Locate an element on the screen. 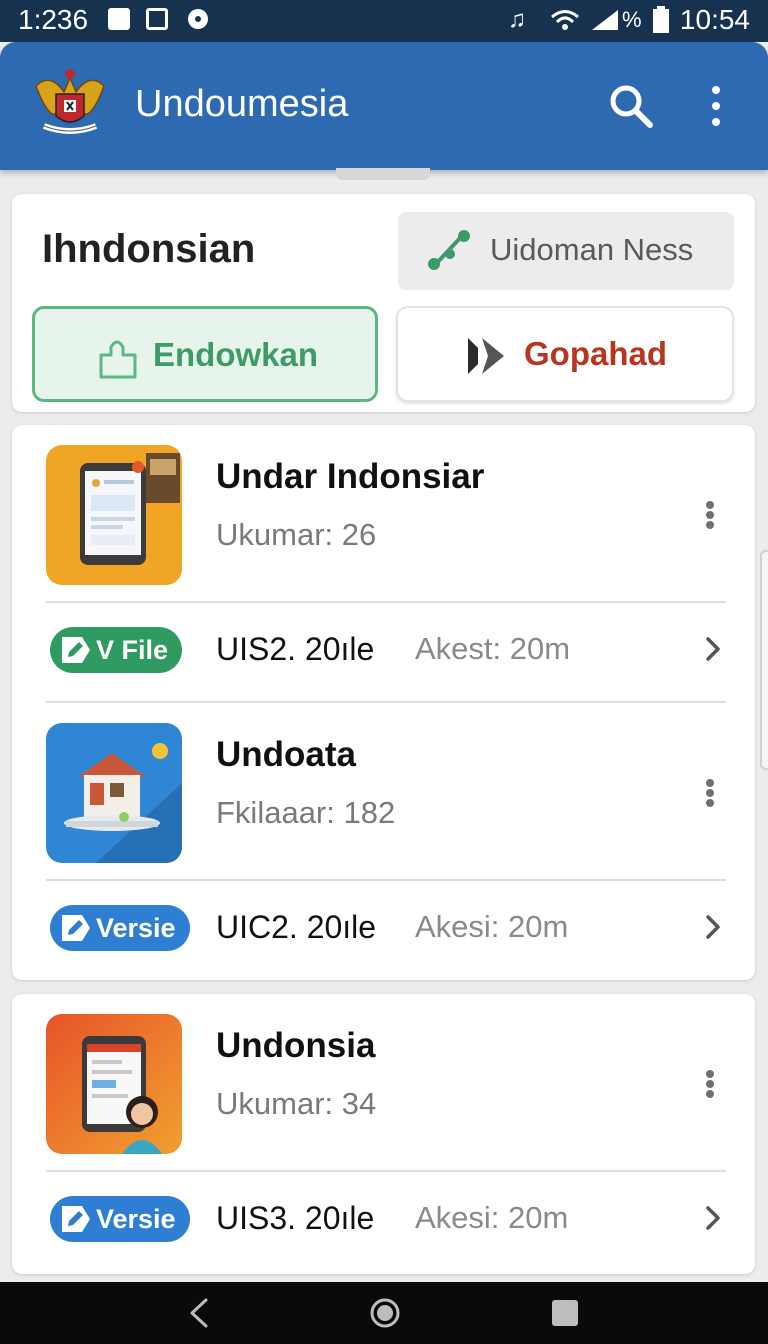 The width and height of the screenshot is (768, 1344). search-icon is located at coordinates (631, 106).